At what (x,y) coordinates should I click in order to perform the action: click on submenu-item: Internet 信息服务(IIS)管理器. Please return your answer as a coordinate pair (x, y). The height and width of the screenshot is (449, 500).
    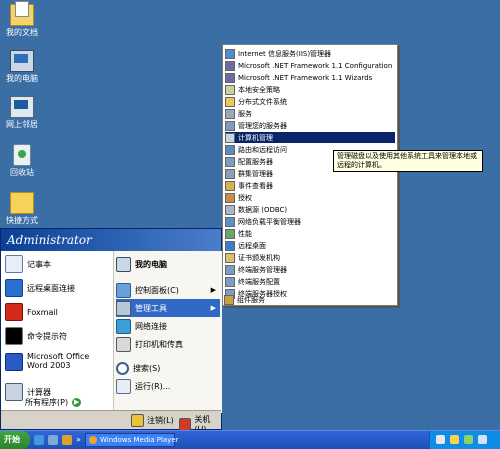
    Looking at the image, I should click on (310, 53).